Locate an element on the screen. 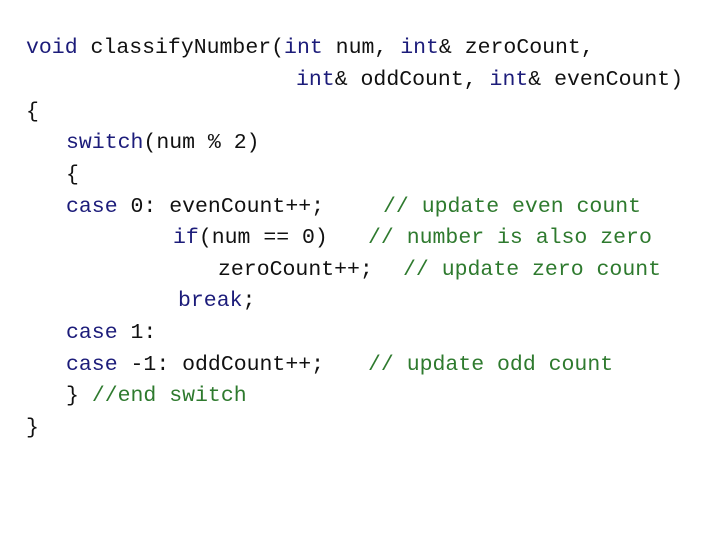  code-line-3: { is located at coordinates (32, 112).